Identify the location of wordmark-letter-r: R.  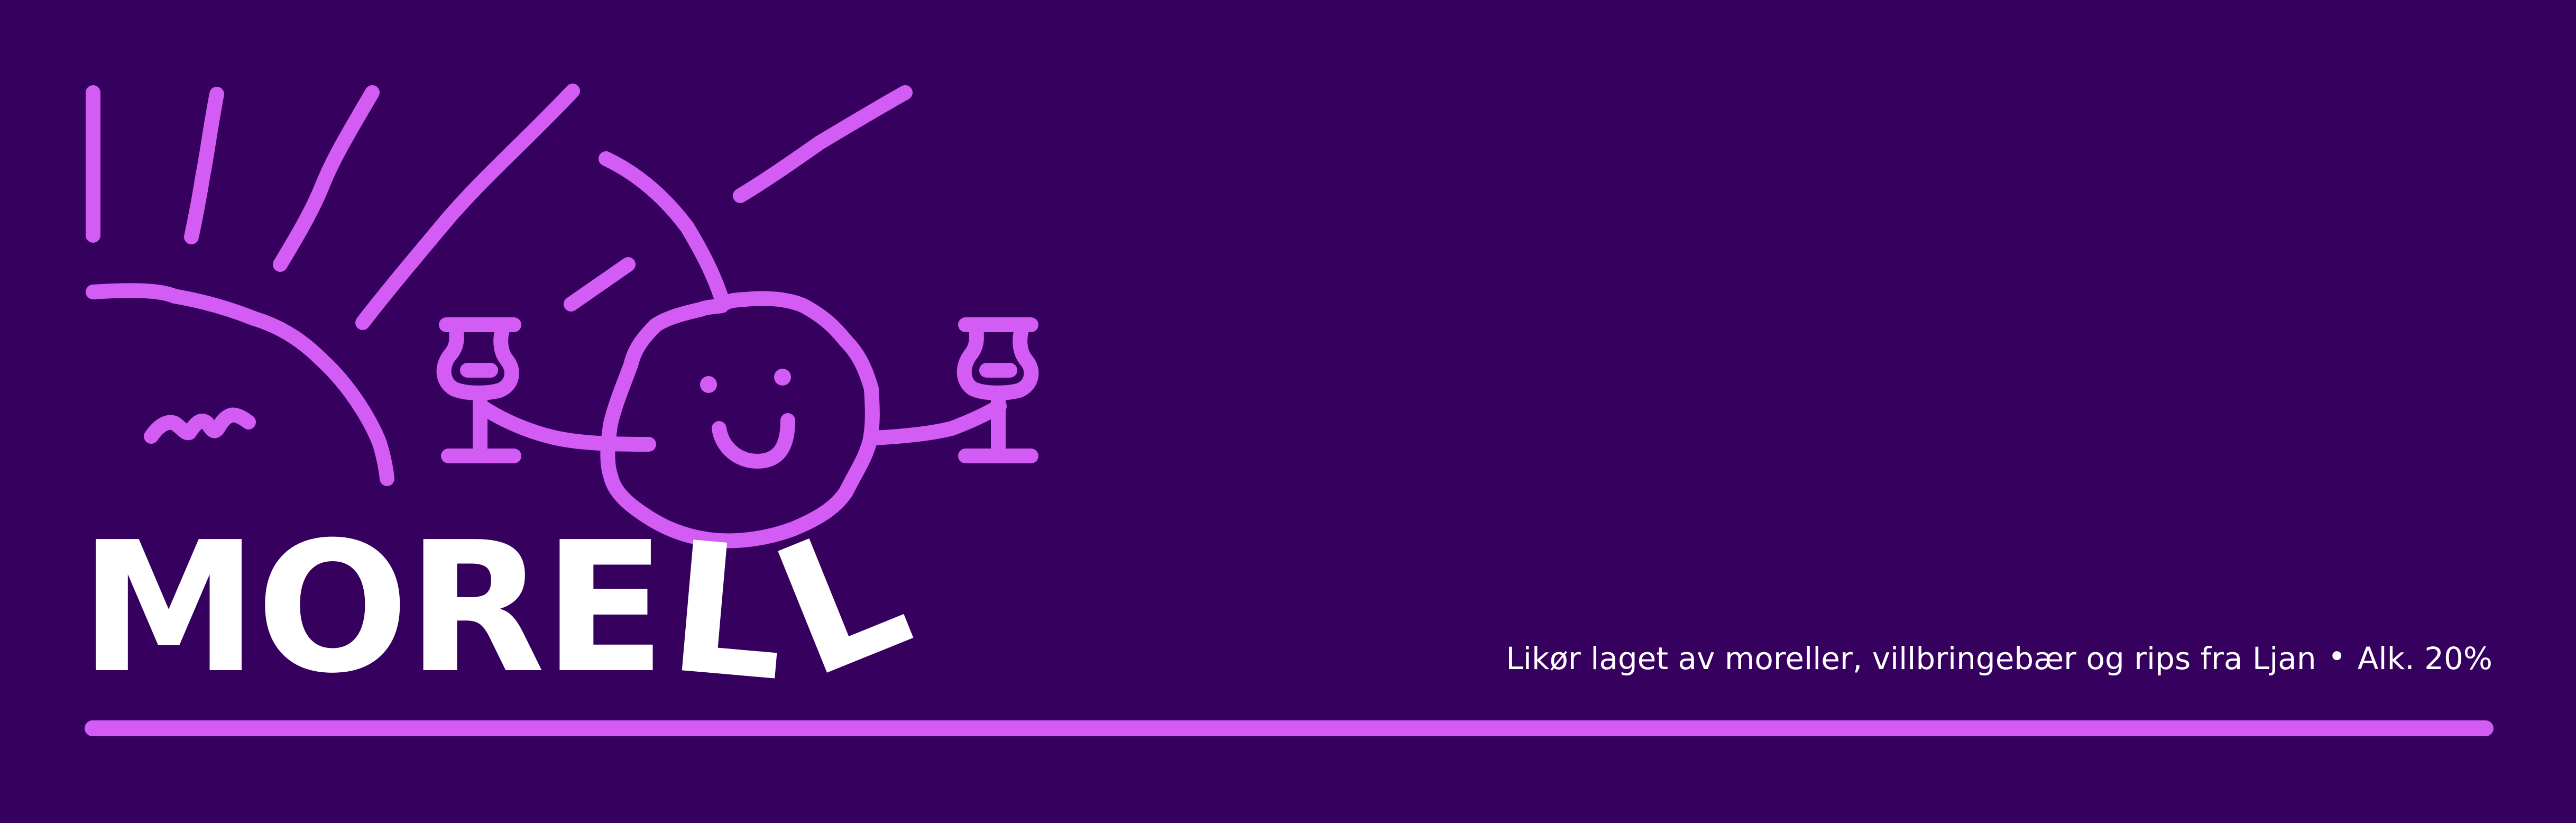
(476, 608).